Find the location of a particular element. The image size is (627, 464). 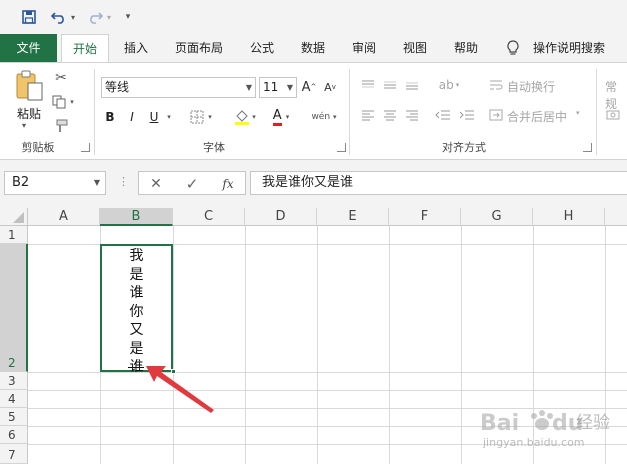

select-all-corner is located at coordinates (14, 217).